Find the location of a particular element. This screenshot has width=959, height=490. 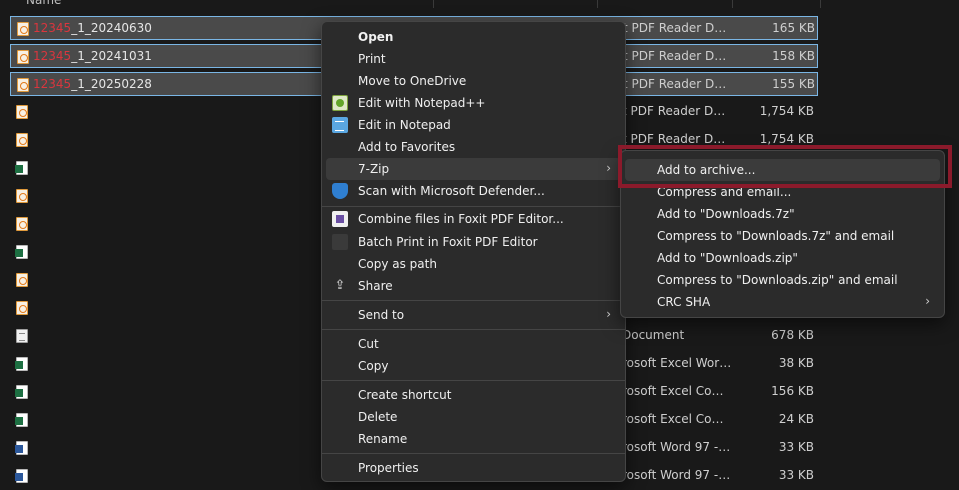

menu-item-edit-notepadpp: Edit with Notepad++ is located at coordinates (473, 103).